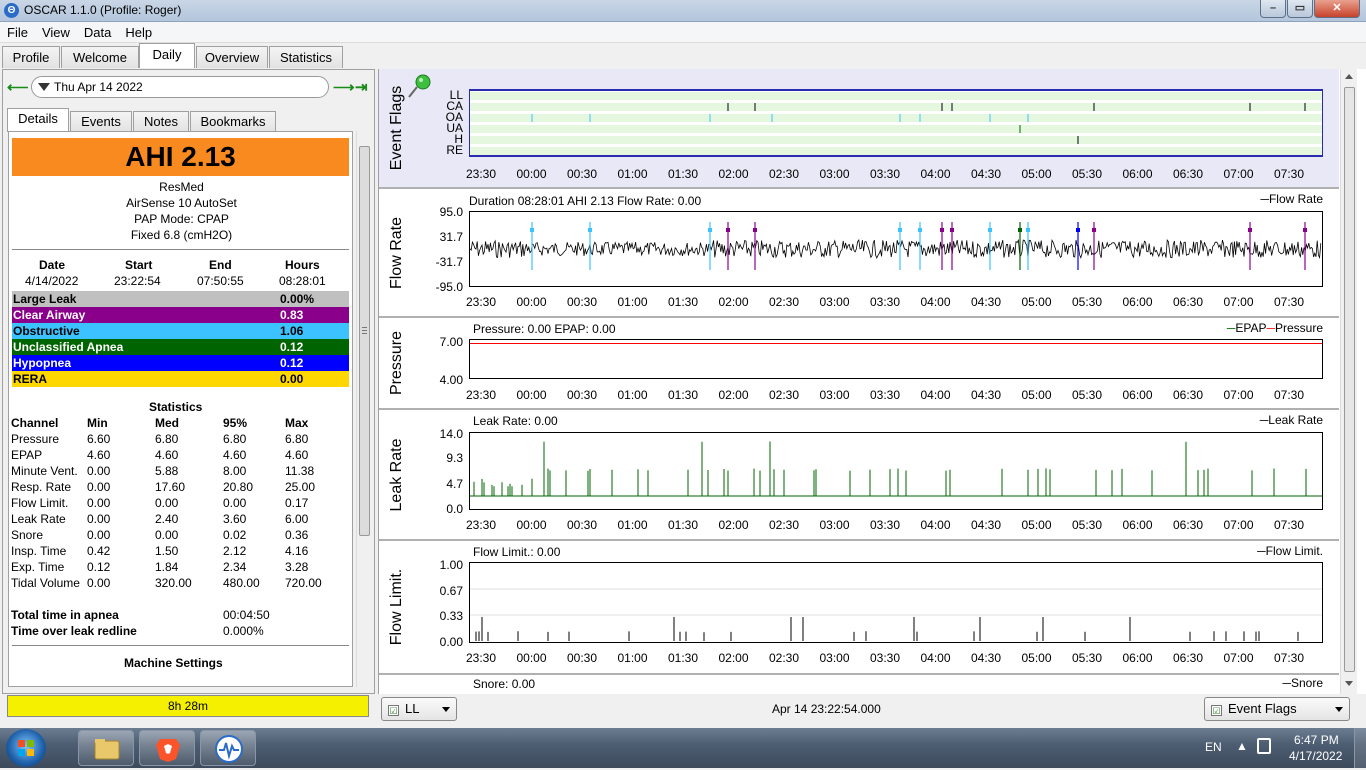 The width and height of the screenshot is (1366, 770). What do you see at coordinates (161, 121) in the screenshot?
I see `tab-notes: Notes` at bounding box center [161, 121].